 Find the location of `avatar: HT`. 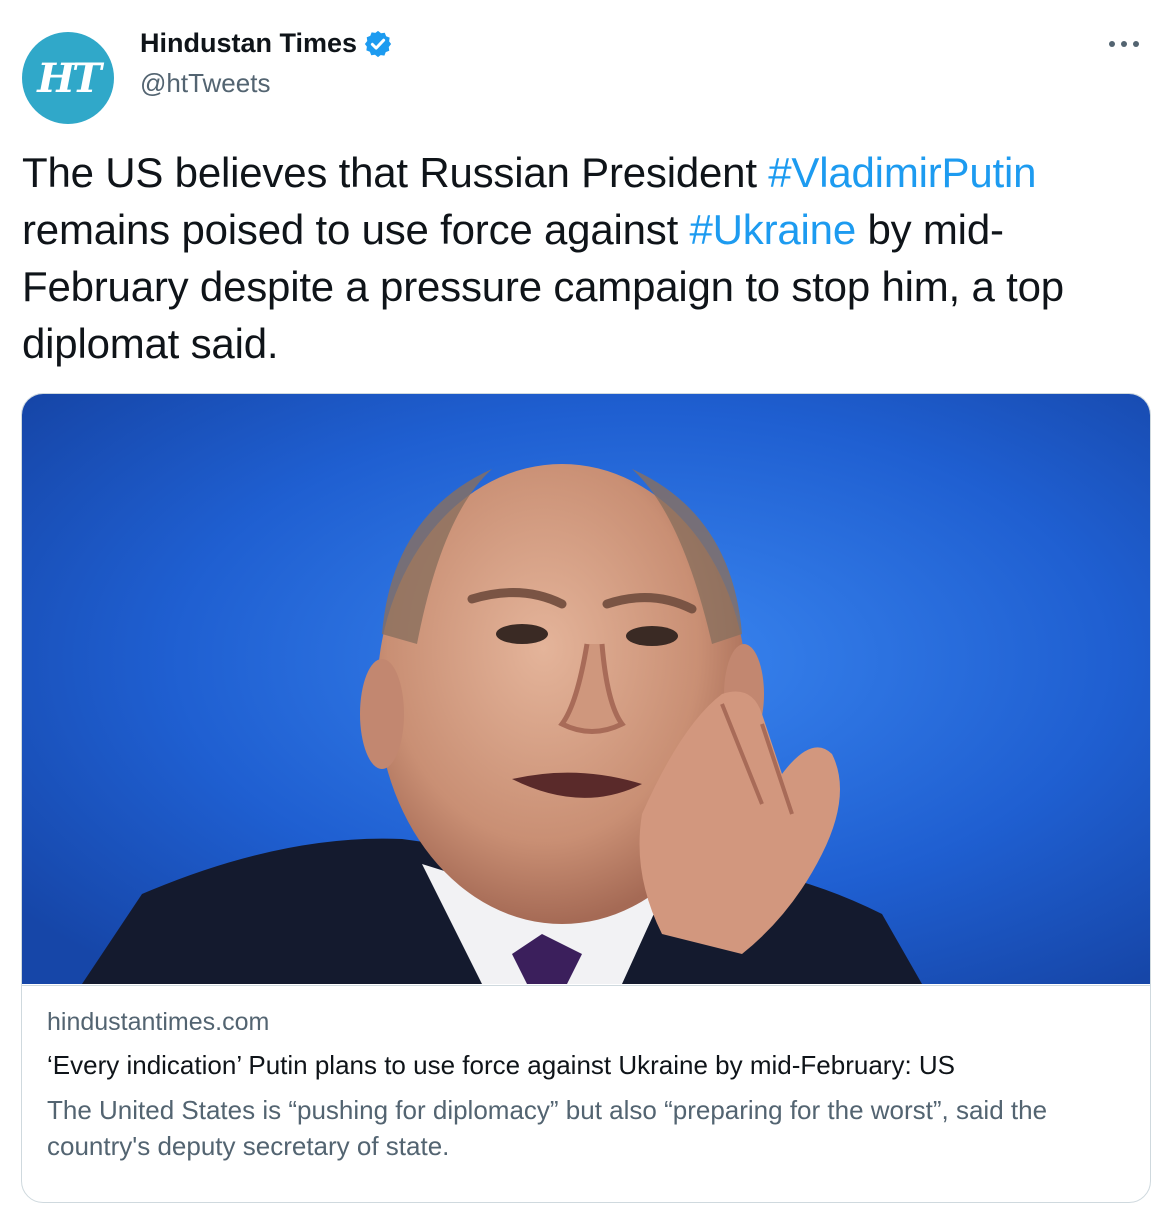

avatar: HT is located at coordinates (68, 78).